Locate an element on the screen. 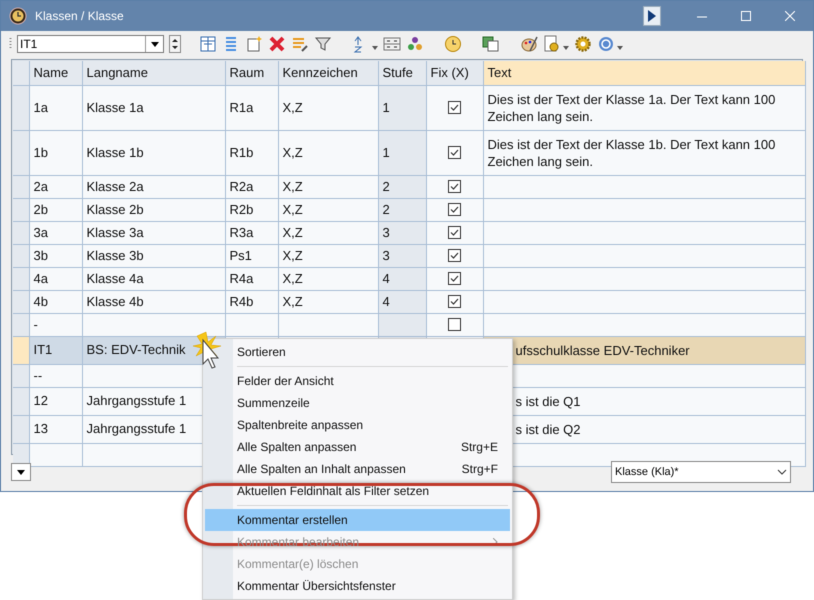  column-header: Text is located at coordinates (644, 73).